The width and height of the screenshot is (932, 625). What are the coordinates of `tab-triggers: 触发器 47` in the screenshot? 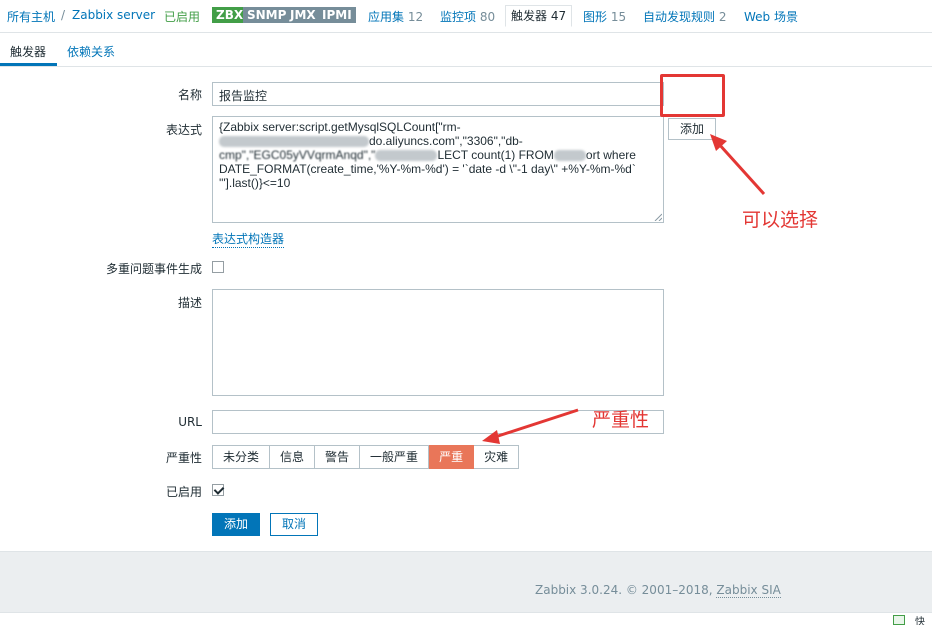 It's located at (539, 16).